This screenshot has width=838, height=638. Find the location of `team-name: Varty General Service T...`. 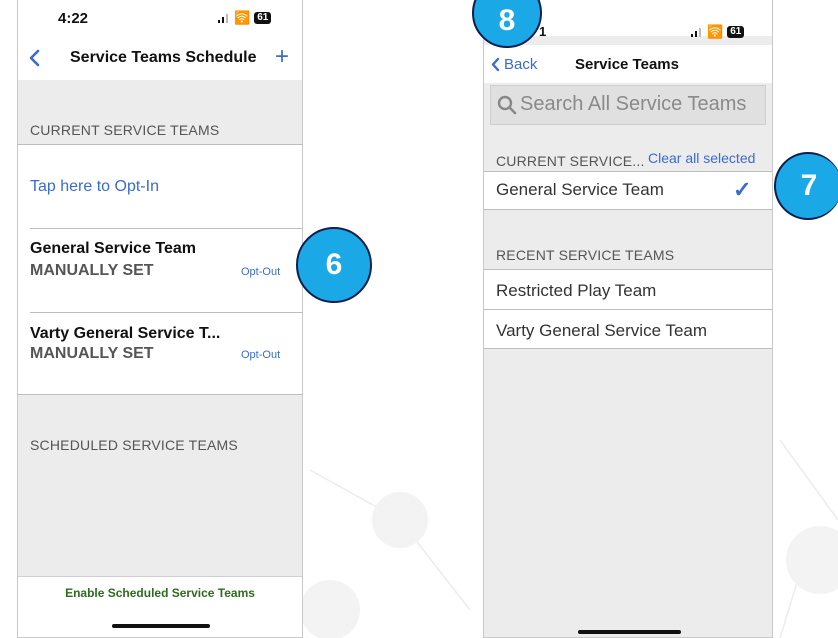

team-name: Varty General Service T... is located at coordinates (125, 333).